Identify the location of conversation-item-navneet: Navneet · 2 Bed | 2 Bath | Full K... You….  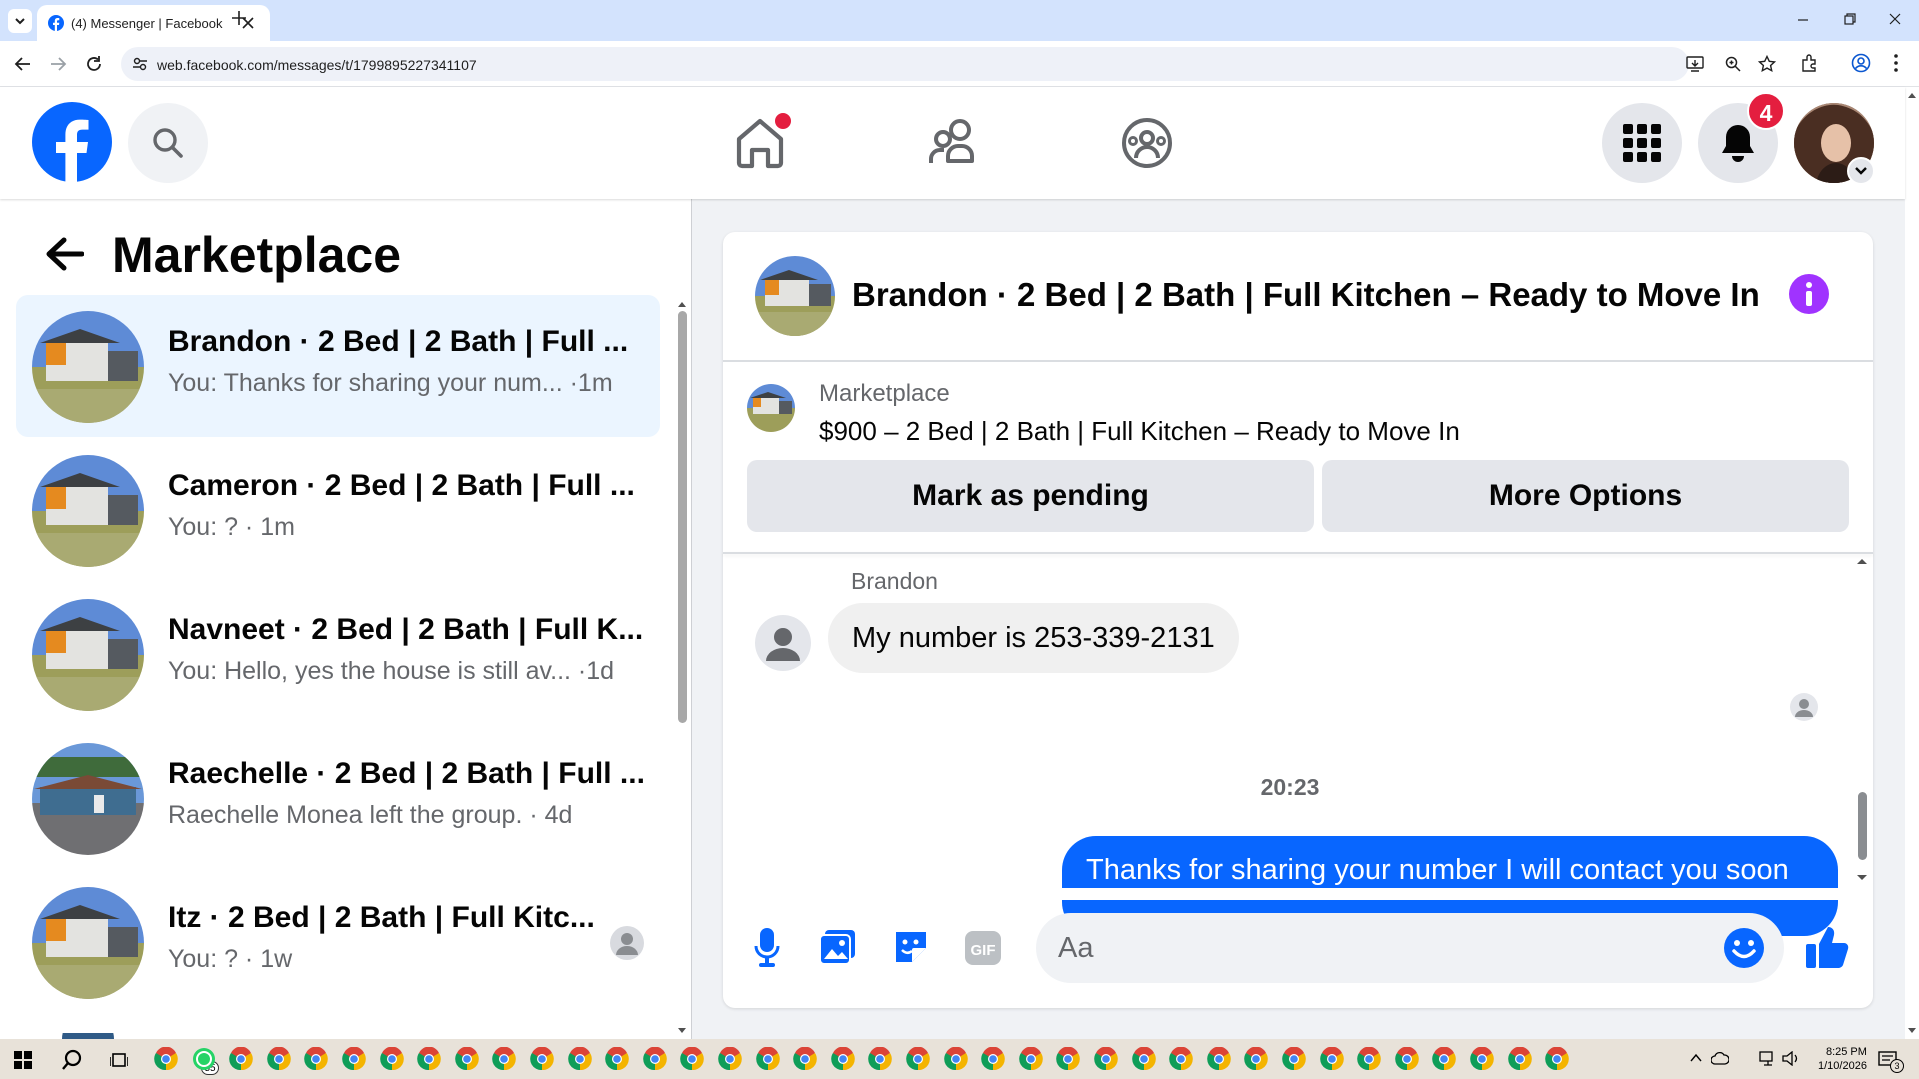
(338, 654).